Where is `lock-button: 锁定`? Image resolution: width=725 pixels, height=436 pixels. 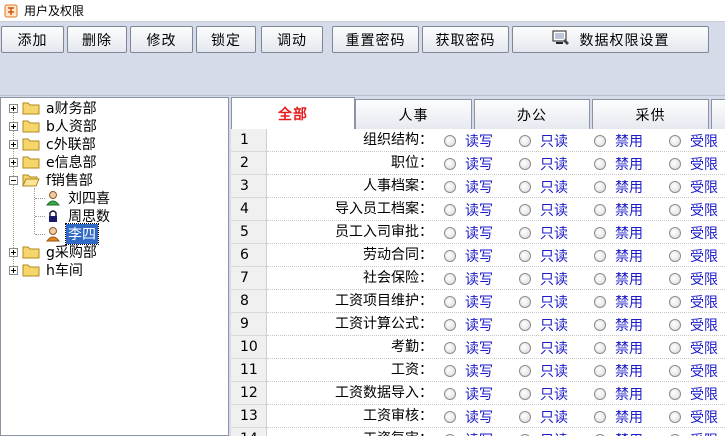
lock-button: 锁定 is located at coordinates (226, 39).